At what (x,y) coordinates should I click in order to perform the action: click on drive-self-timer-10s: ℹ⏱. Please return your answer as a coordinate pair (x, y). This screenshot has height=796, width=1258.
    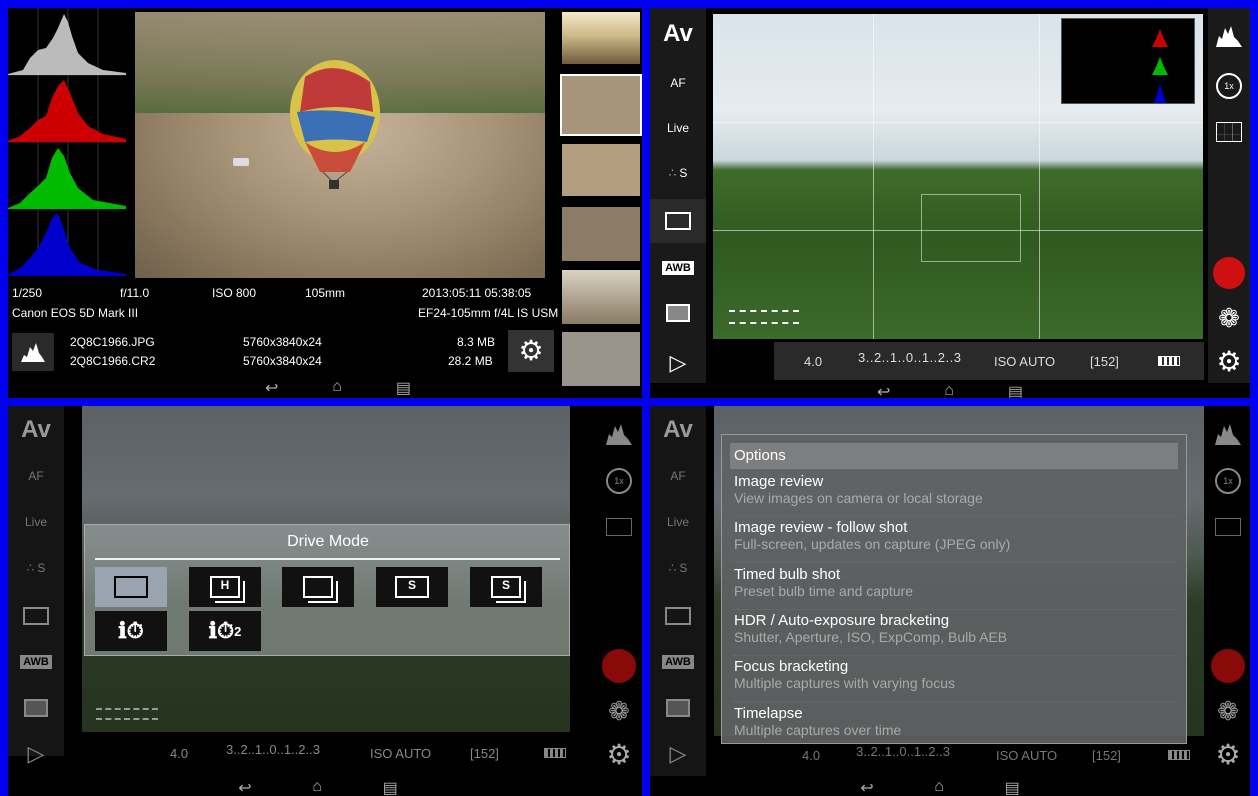
    Looking at the image, I should click on (131, 631).